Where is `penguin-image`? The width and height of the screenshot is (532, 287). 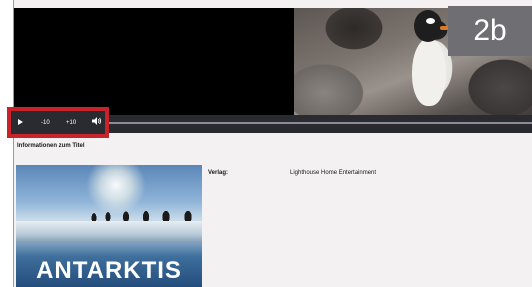 penguin-image is located at coordinates (429, 72).